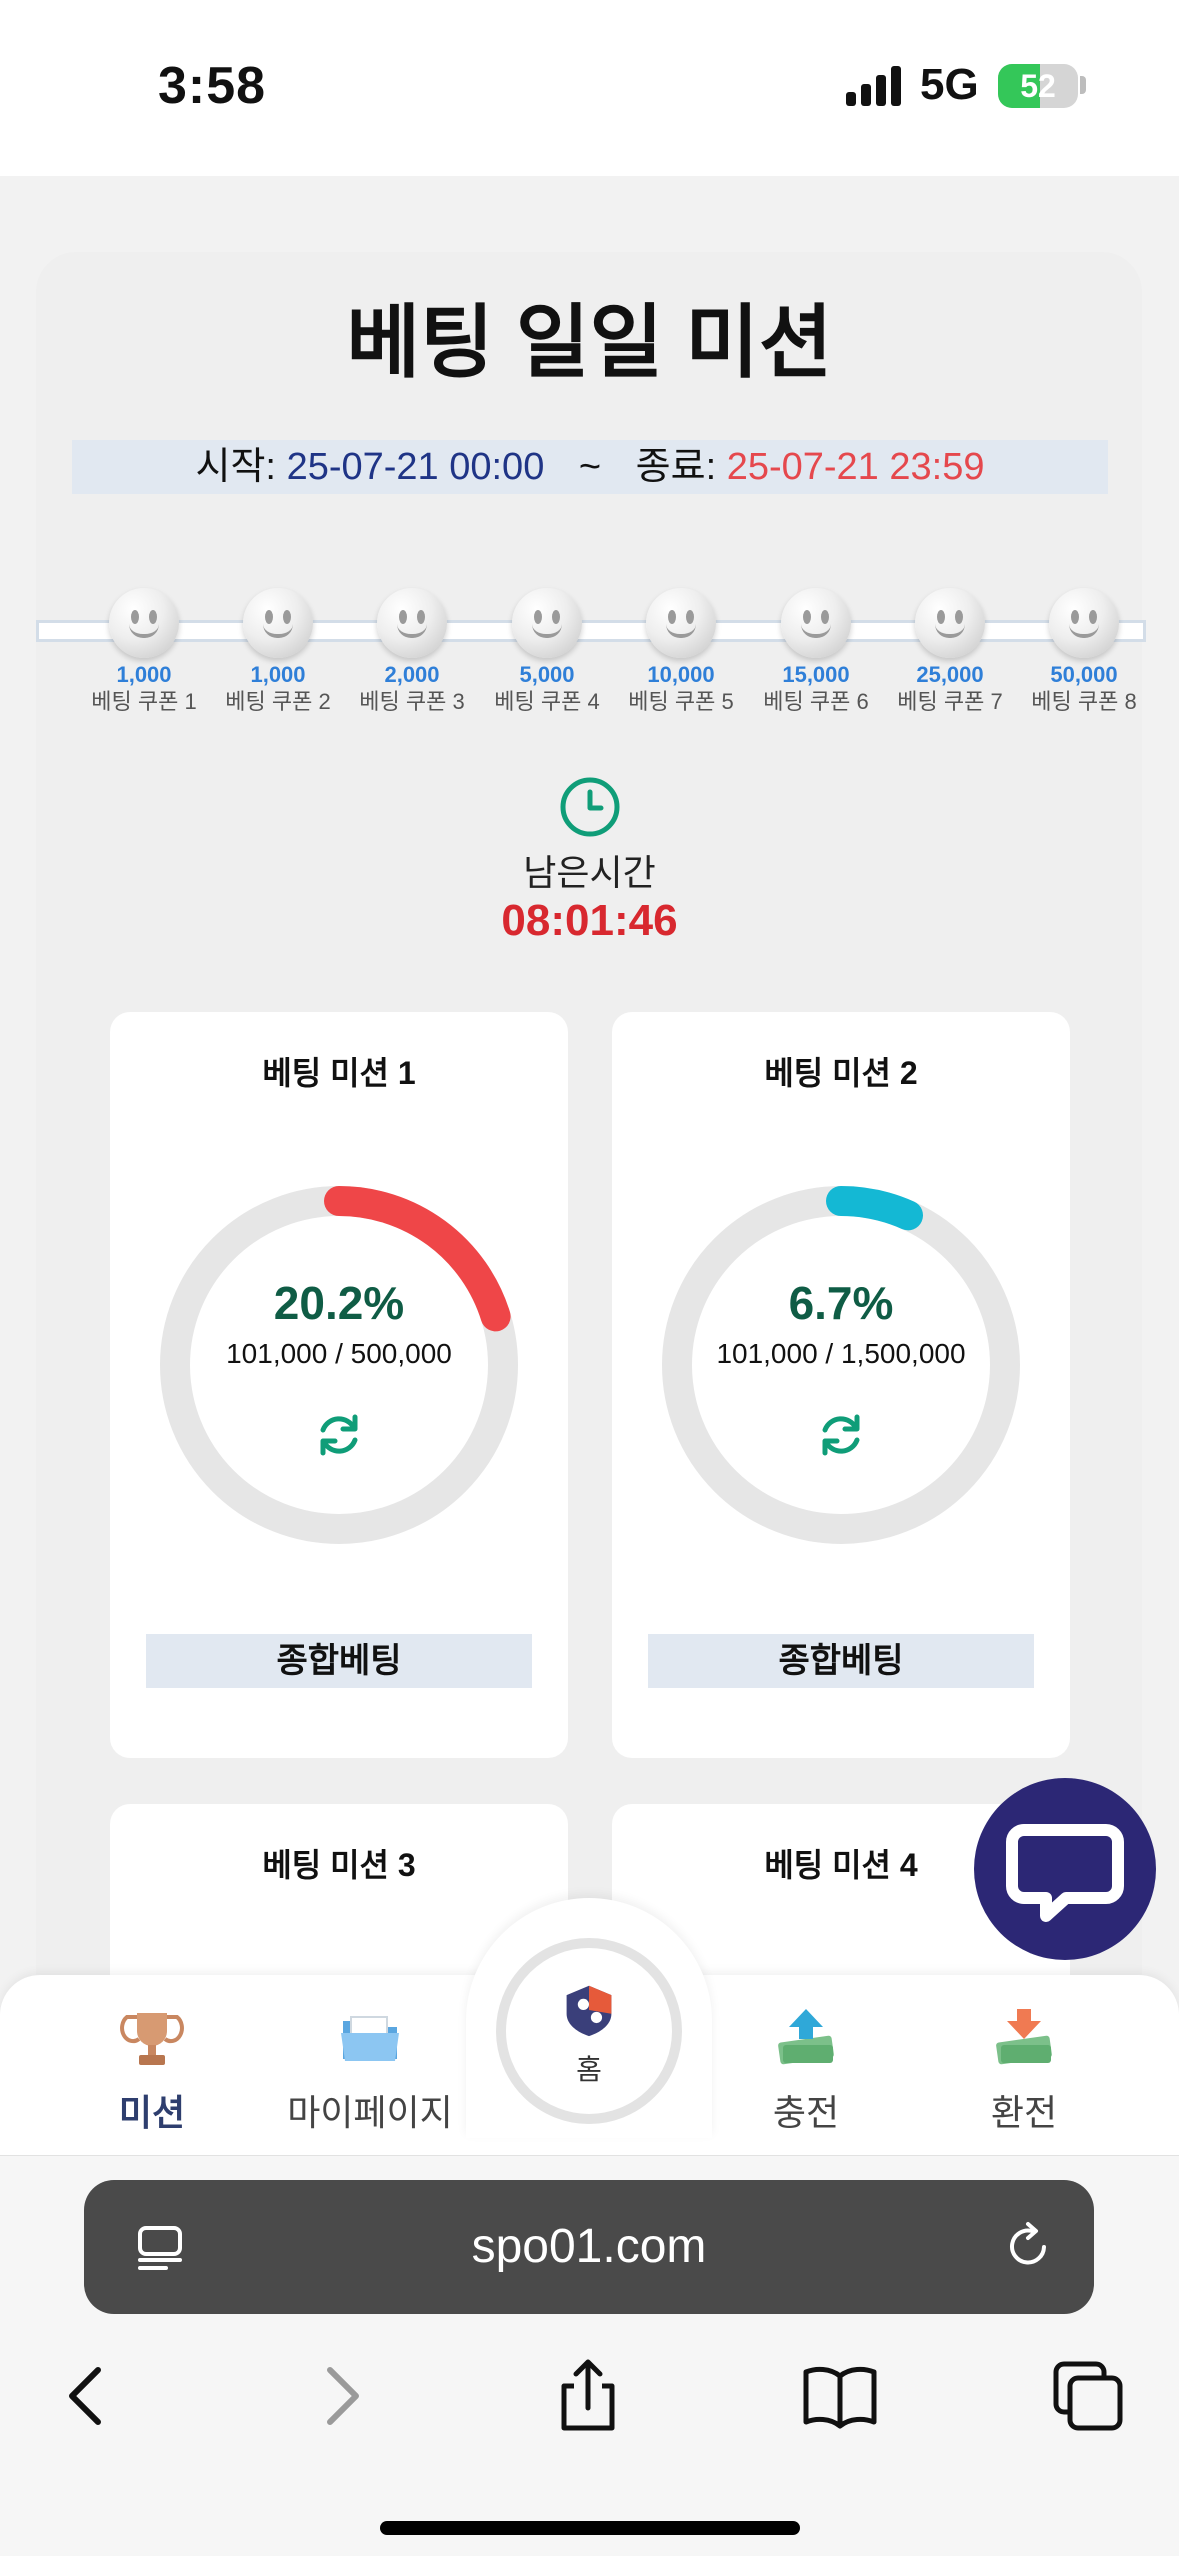  What do you see at coordinates (144, 701) in the screenshot?
I see `coupon-name: 베팅 쿠폰 1` at bounding box center [144, 701].